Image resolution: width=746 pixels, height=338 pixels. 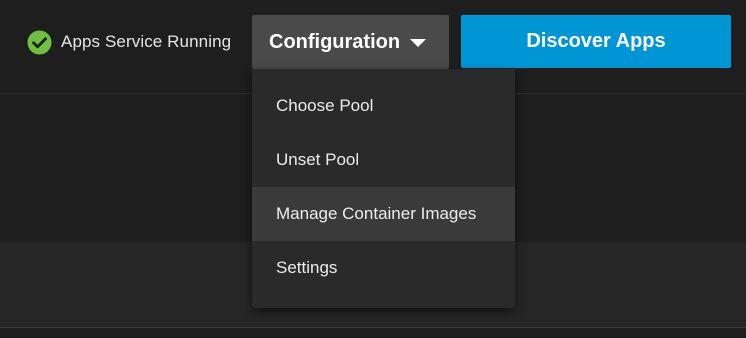 I want to click on menu-item-choose-pool: Choose Pool, so click(x=383, y=106).